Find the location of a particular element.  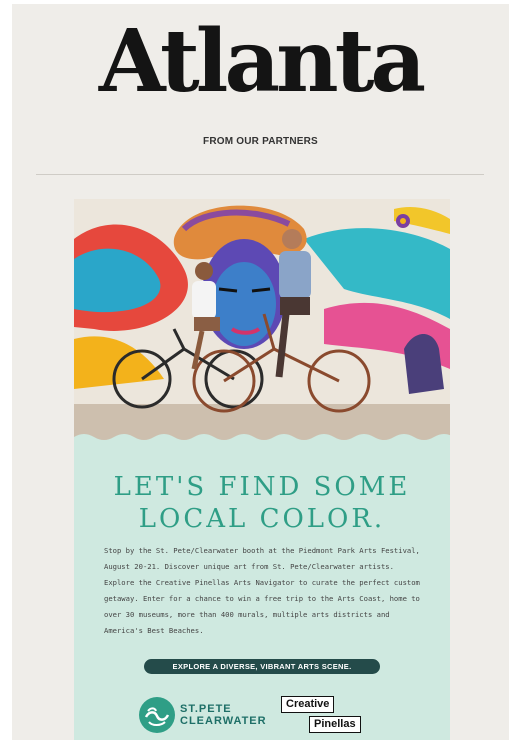

stpete-clearwater-logo: ST.PETE CLEARWATER is located at coordinates (203, 715).